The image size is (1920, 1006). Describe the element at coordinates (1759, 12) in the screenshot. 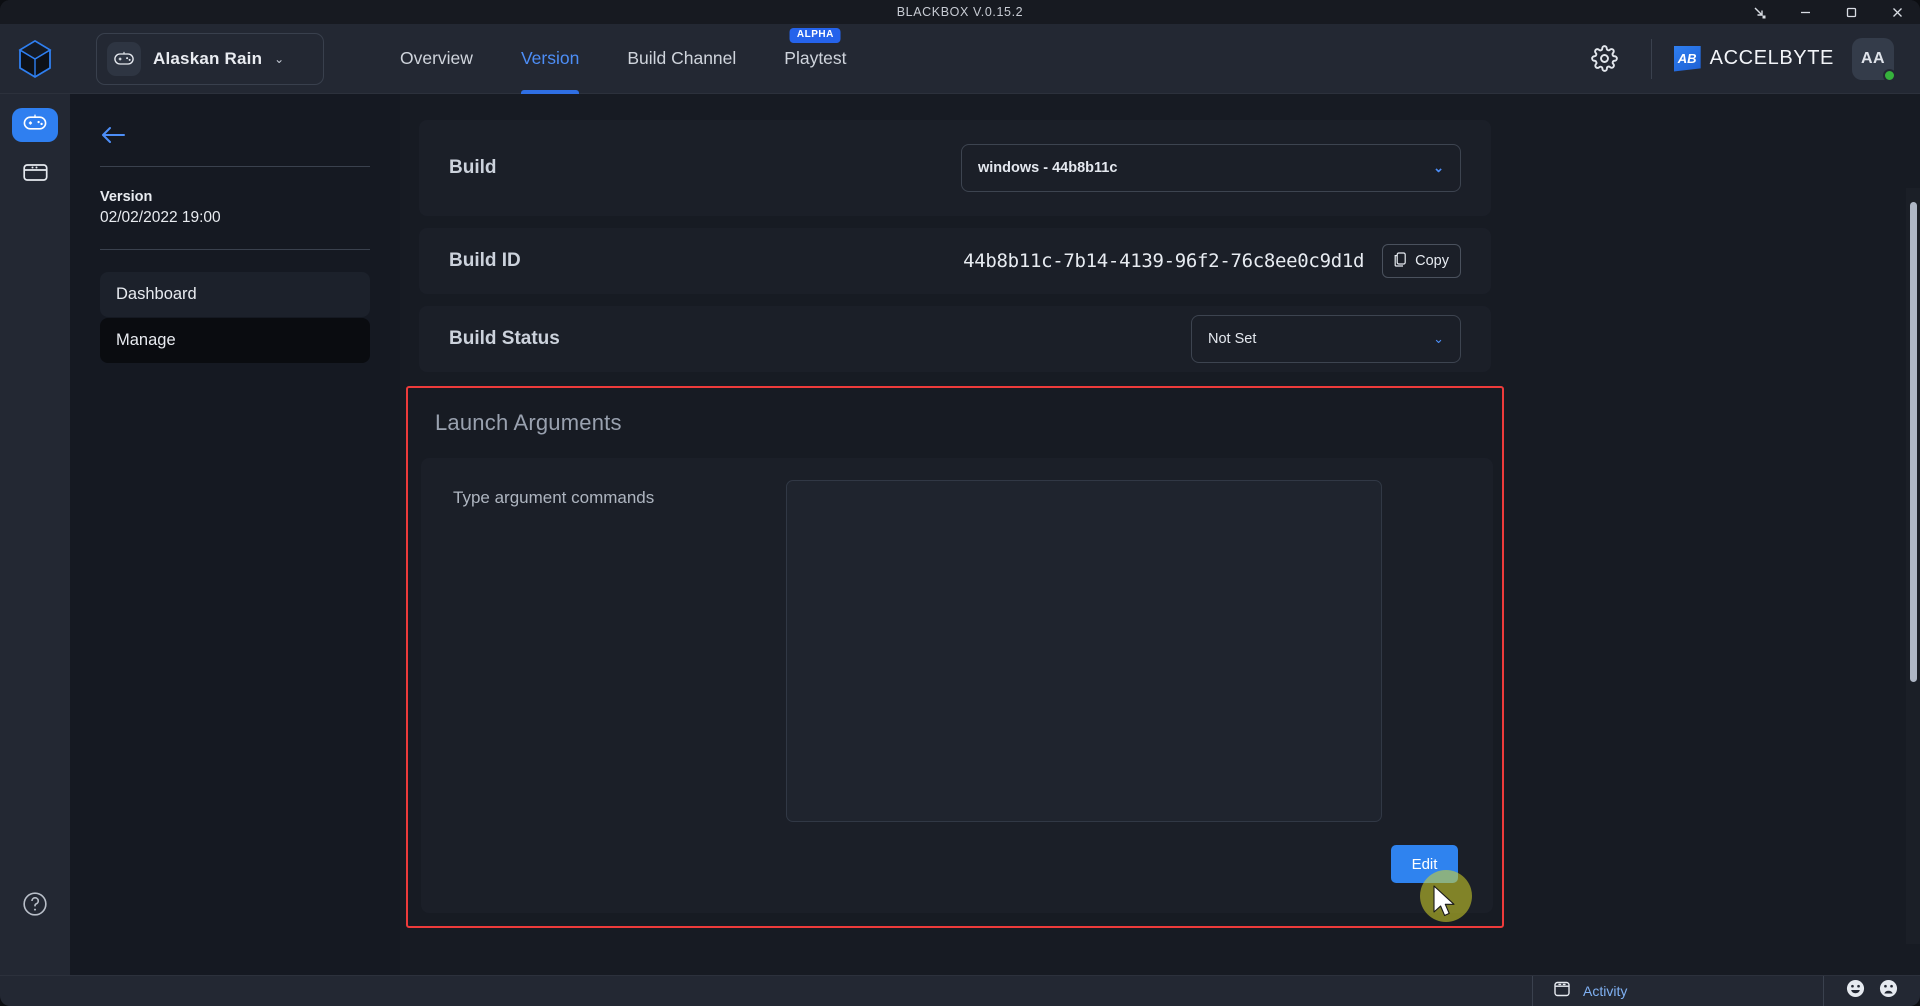

I see `restore-down-icon` at that location.